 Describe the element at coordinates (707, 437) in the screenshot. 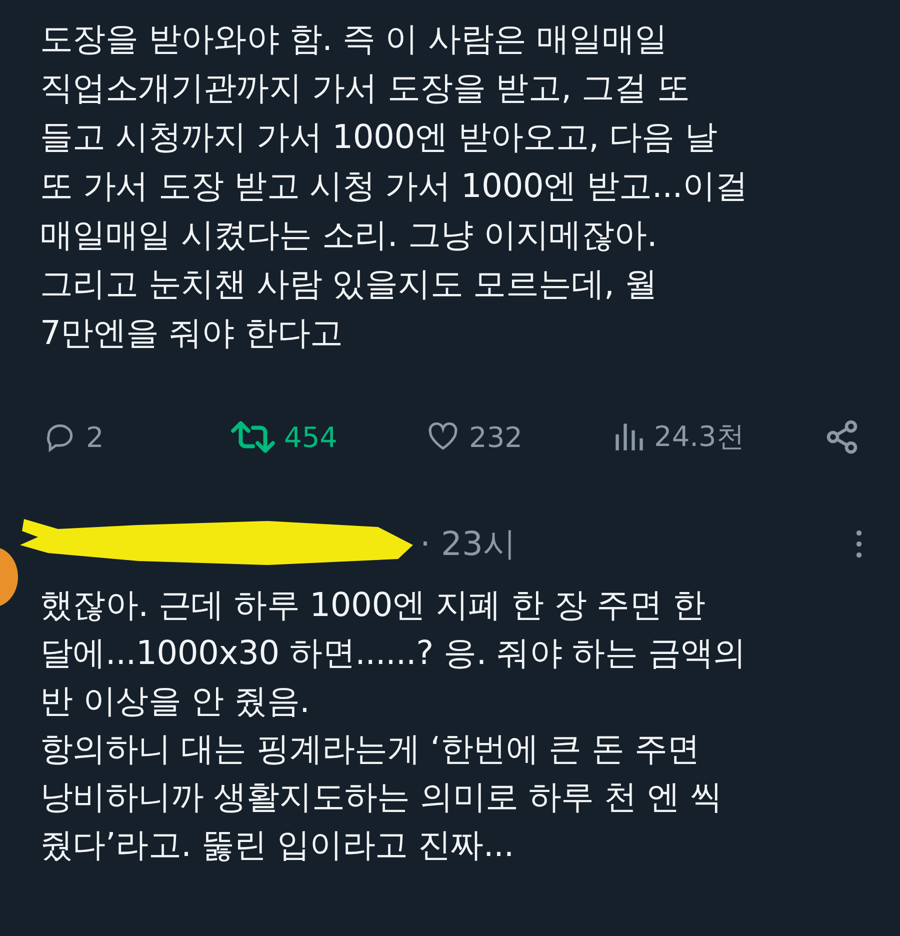

I see `views-button: 24.3천` at that location.